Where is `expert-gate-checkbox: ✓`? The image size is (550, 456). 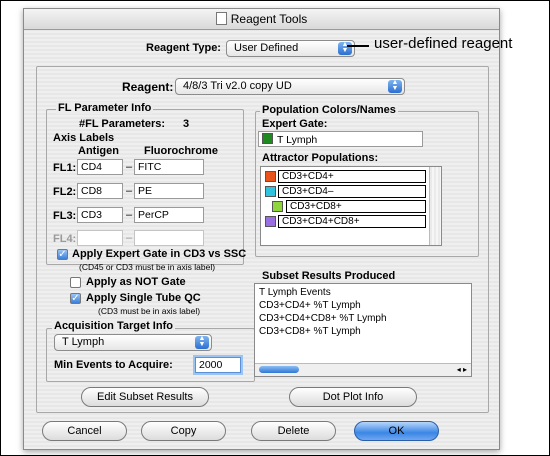 expert-gate-checkbox: ✓ is located at coordinates (62, 254).